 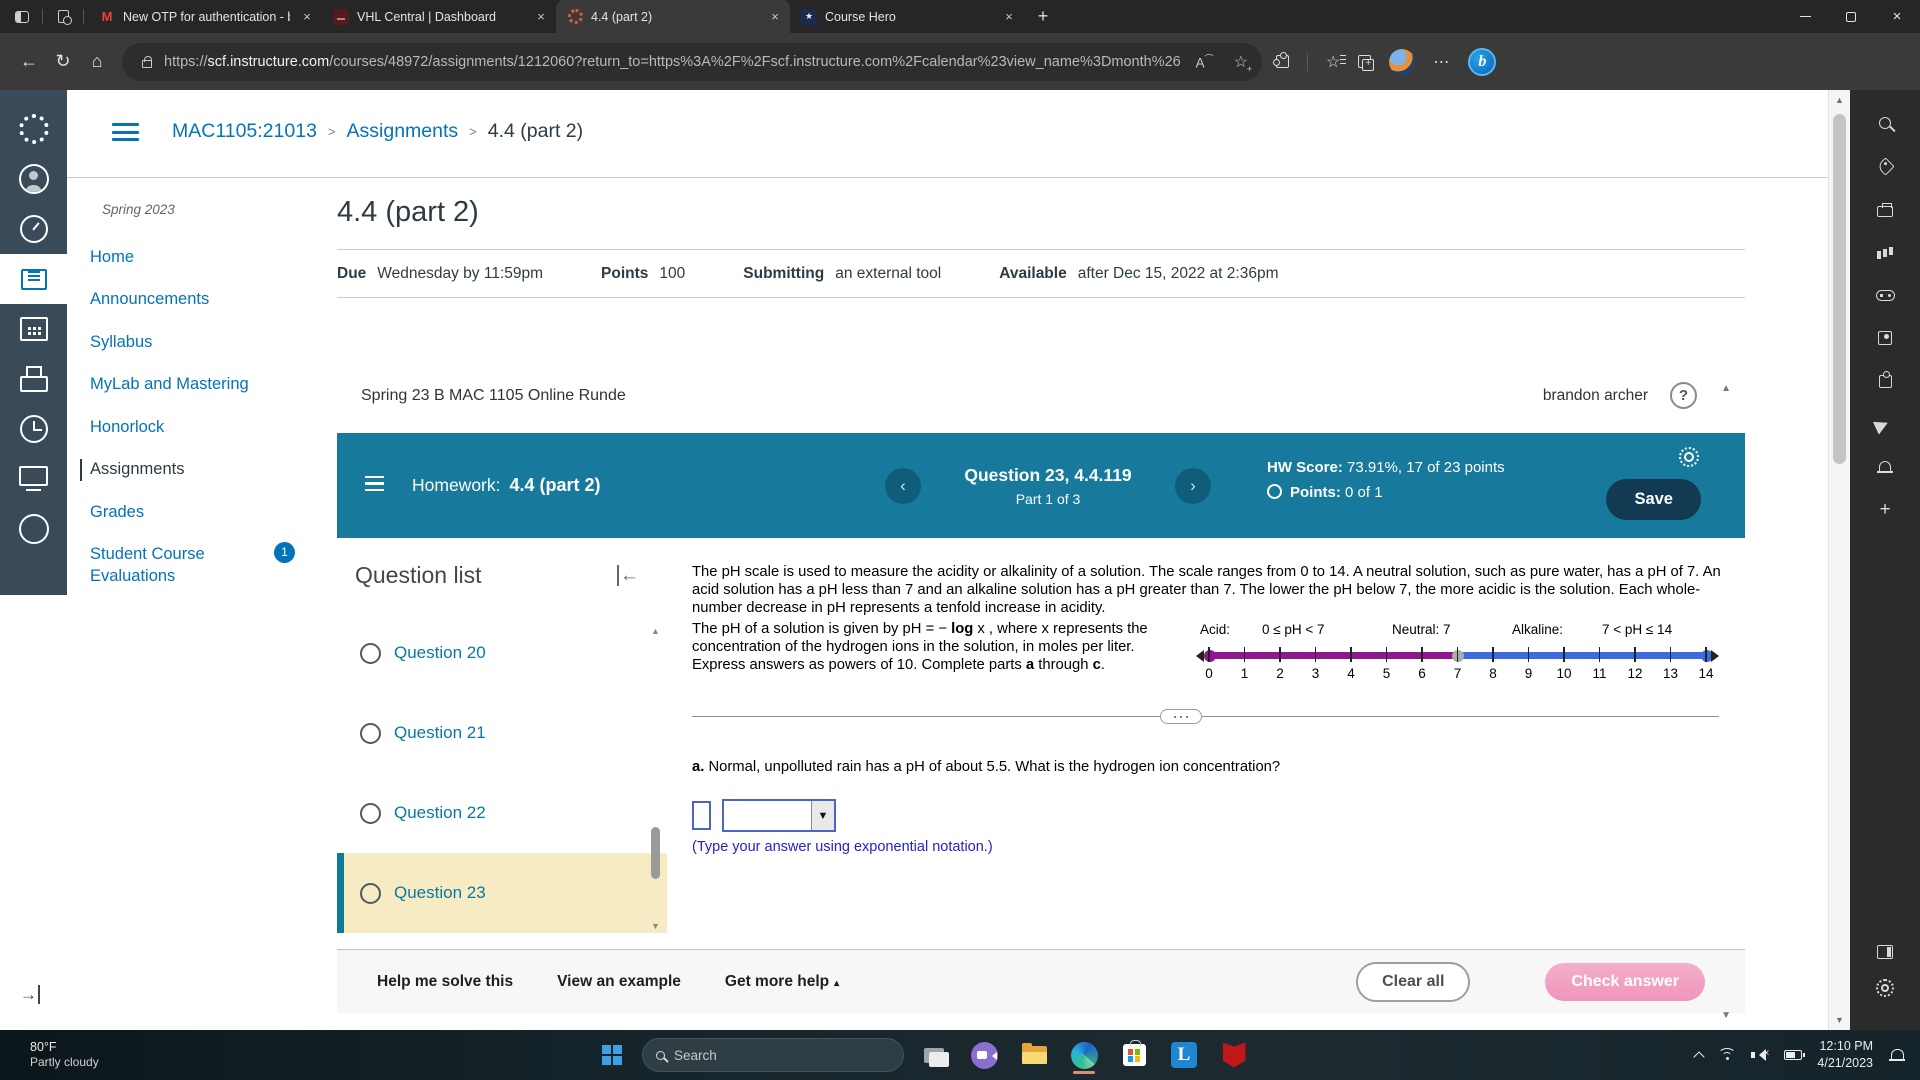 What do you see at coordinates (984, 1055) in the screenshot?
I see `chat` at bounding box center [984, 1055].